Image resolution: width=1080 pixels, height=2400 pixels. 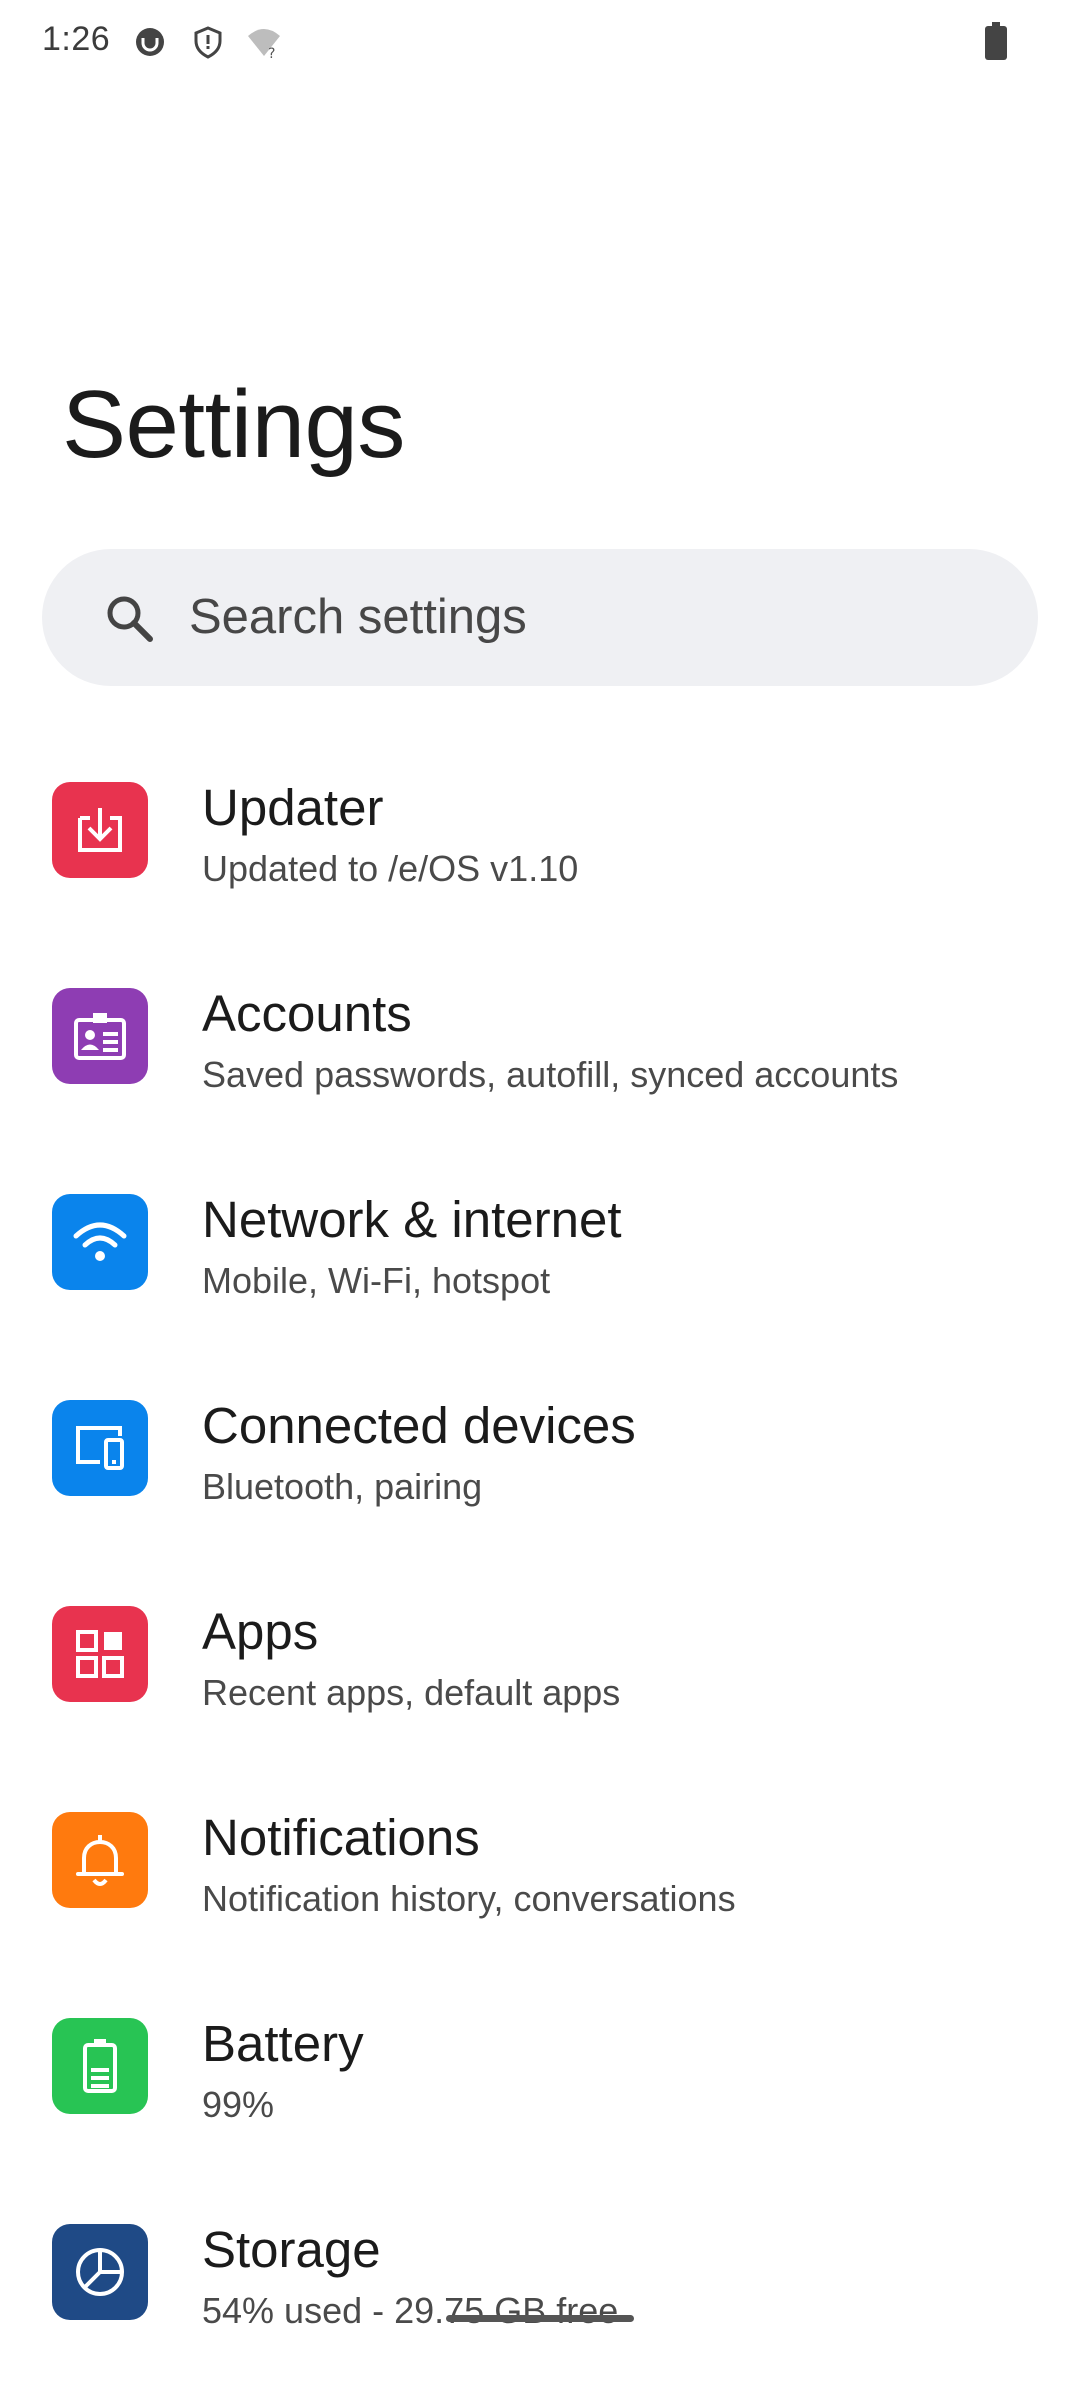 What do you see at coordinates (260, 1631) in the screenshot?
I see `settings-item-title: Apps` at bounding box center [260, 1631].